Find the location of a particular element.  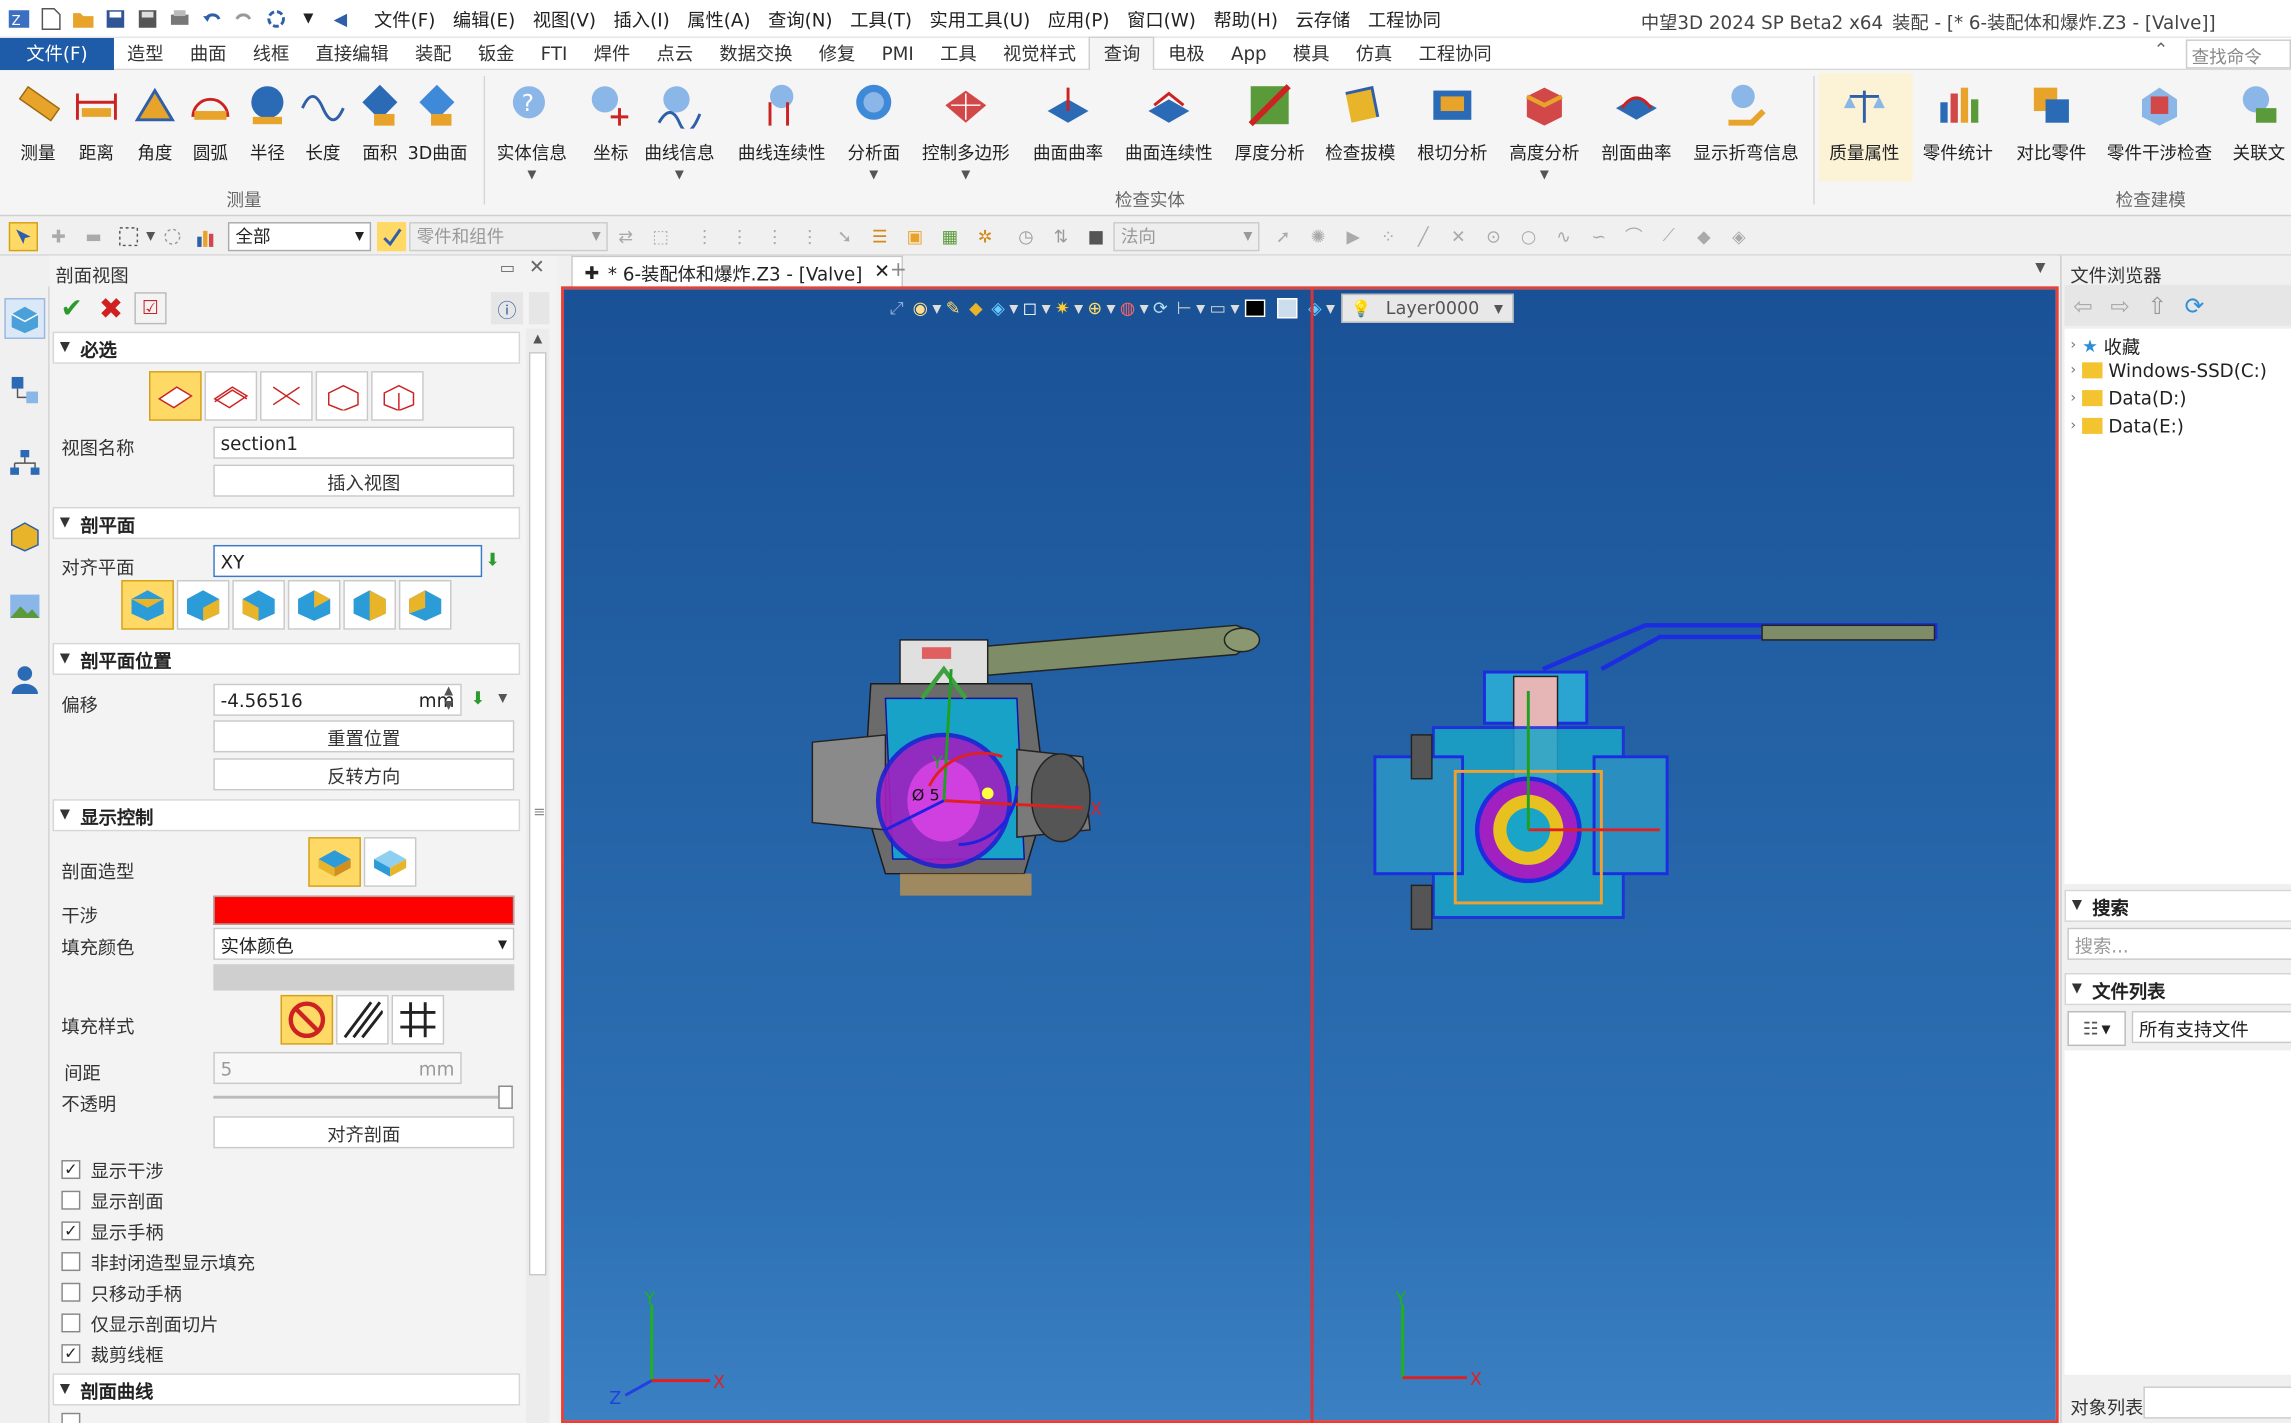

assembly-tree-icon is located at coordinates (25, 392).